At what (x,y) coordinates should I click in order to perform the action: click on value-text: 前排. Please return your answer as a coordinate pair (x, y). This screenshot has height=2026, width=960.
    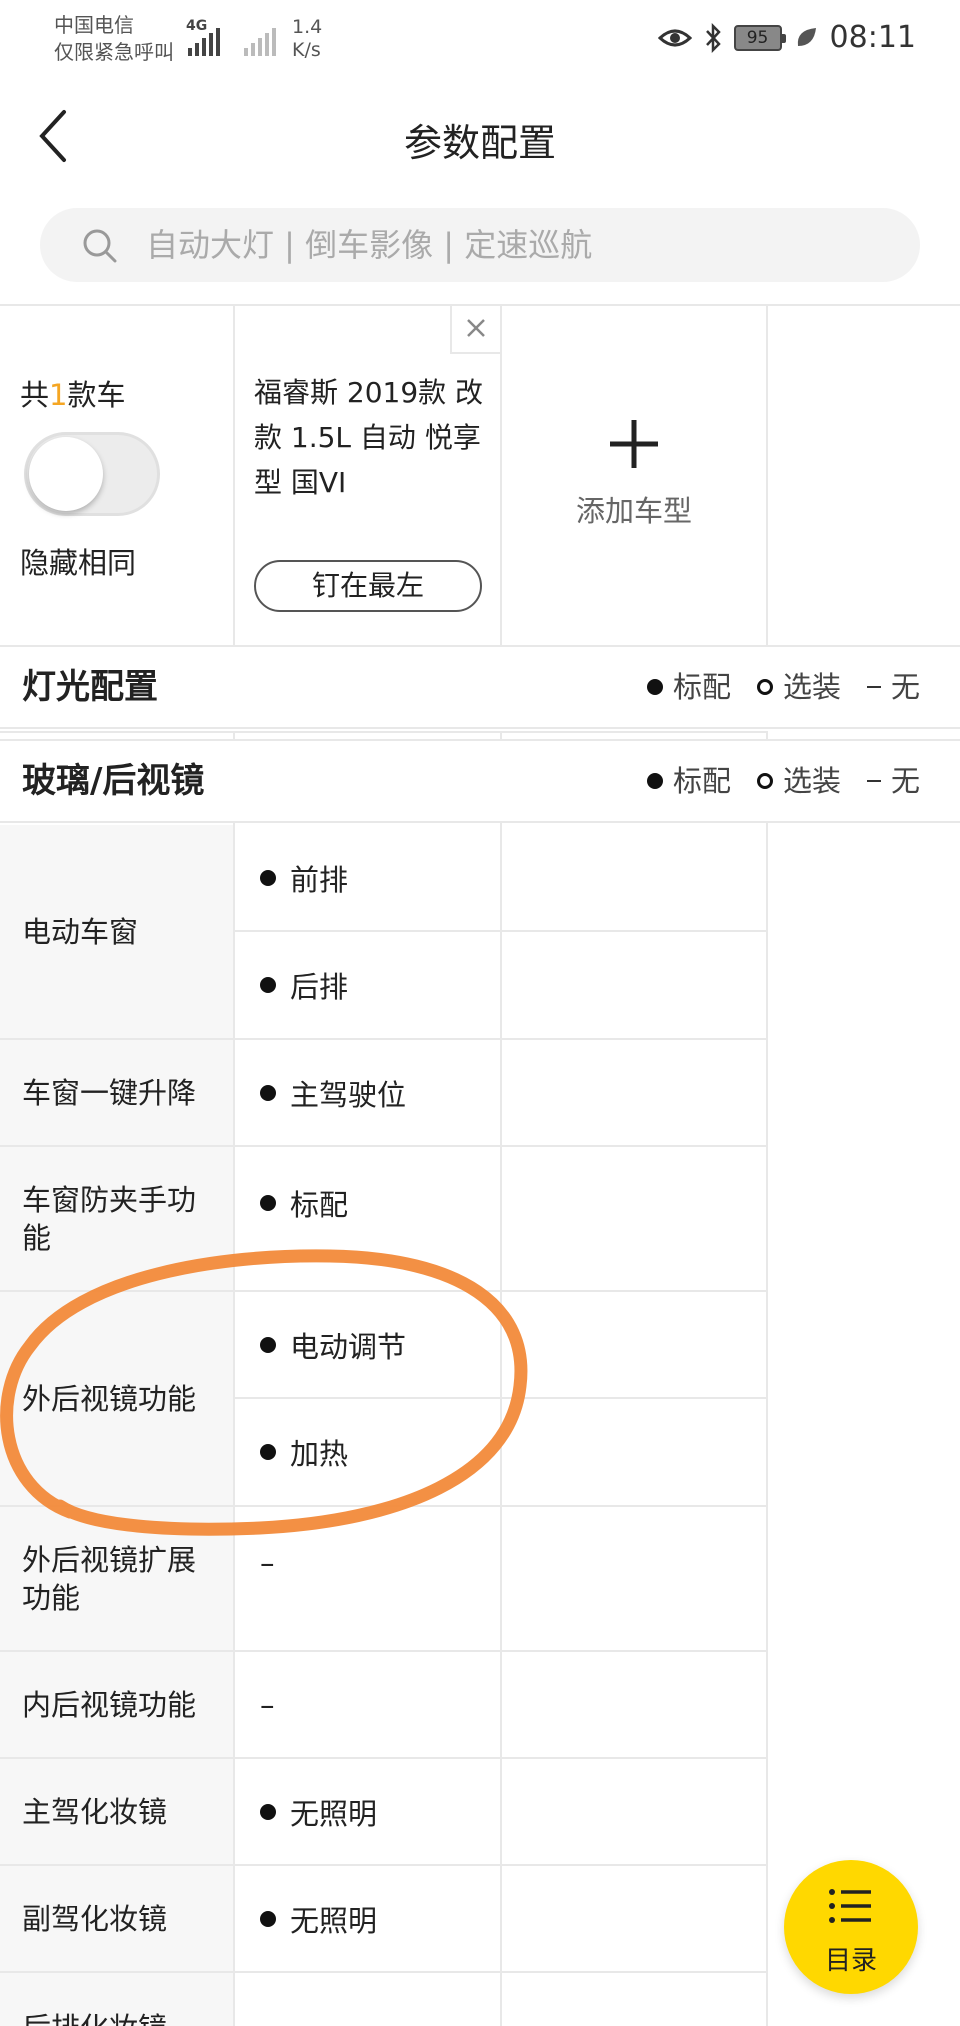
    Looking at the image, I should click on (319, 880).